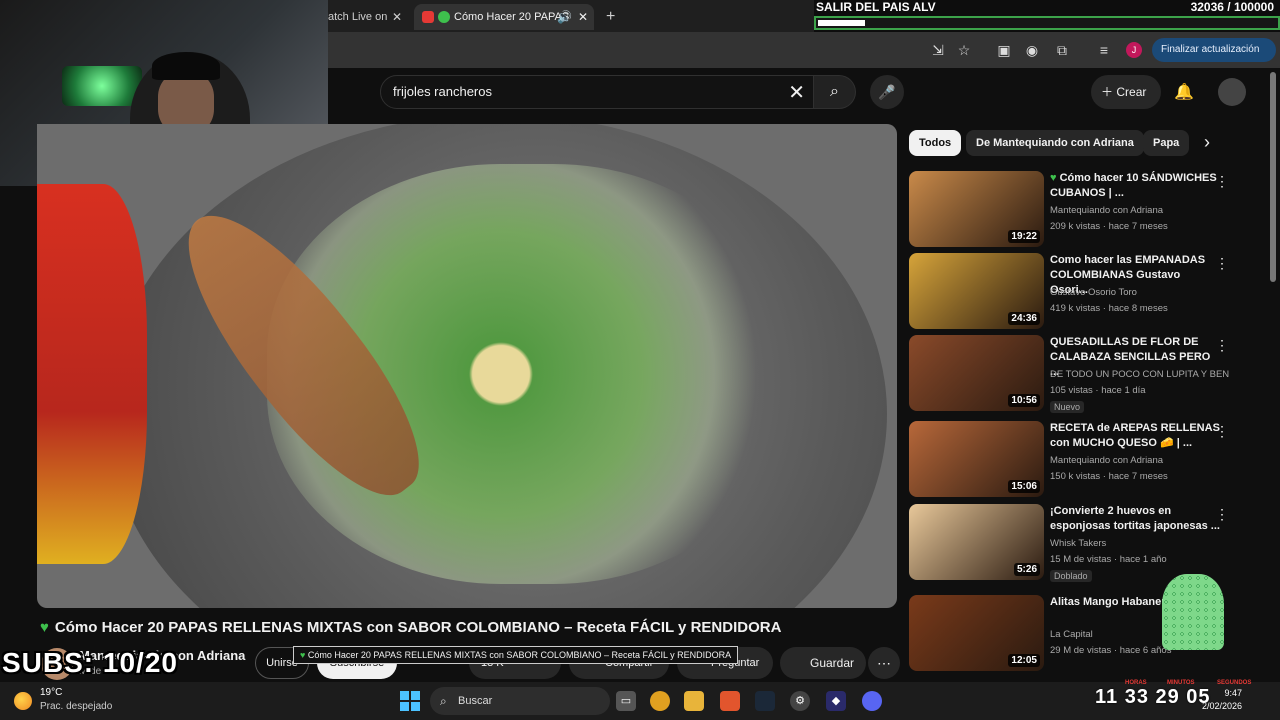  What do you see at coordinates (597, 92) in the screenshot?
I see `search-input: frijoles rancheros ✕` at bounding box center [597, 92].